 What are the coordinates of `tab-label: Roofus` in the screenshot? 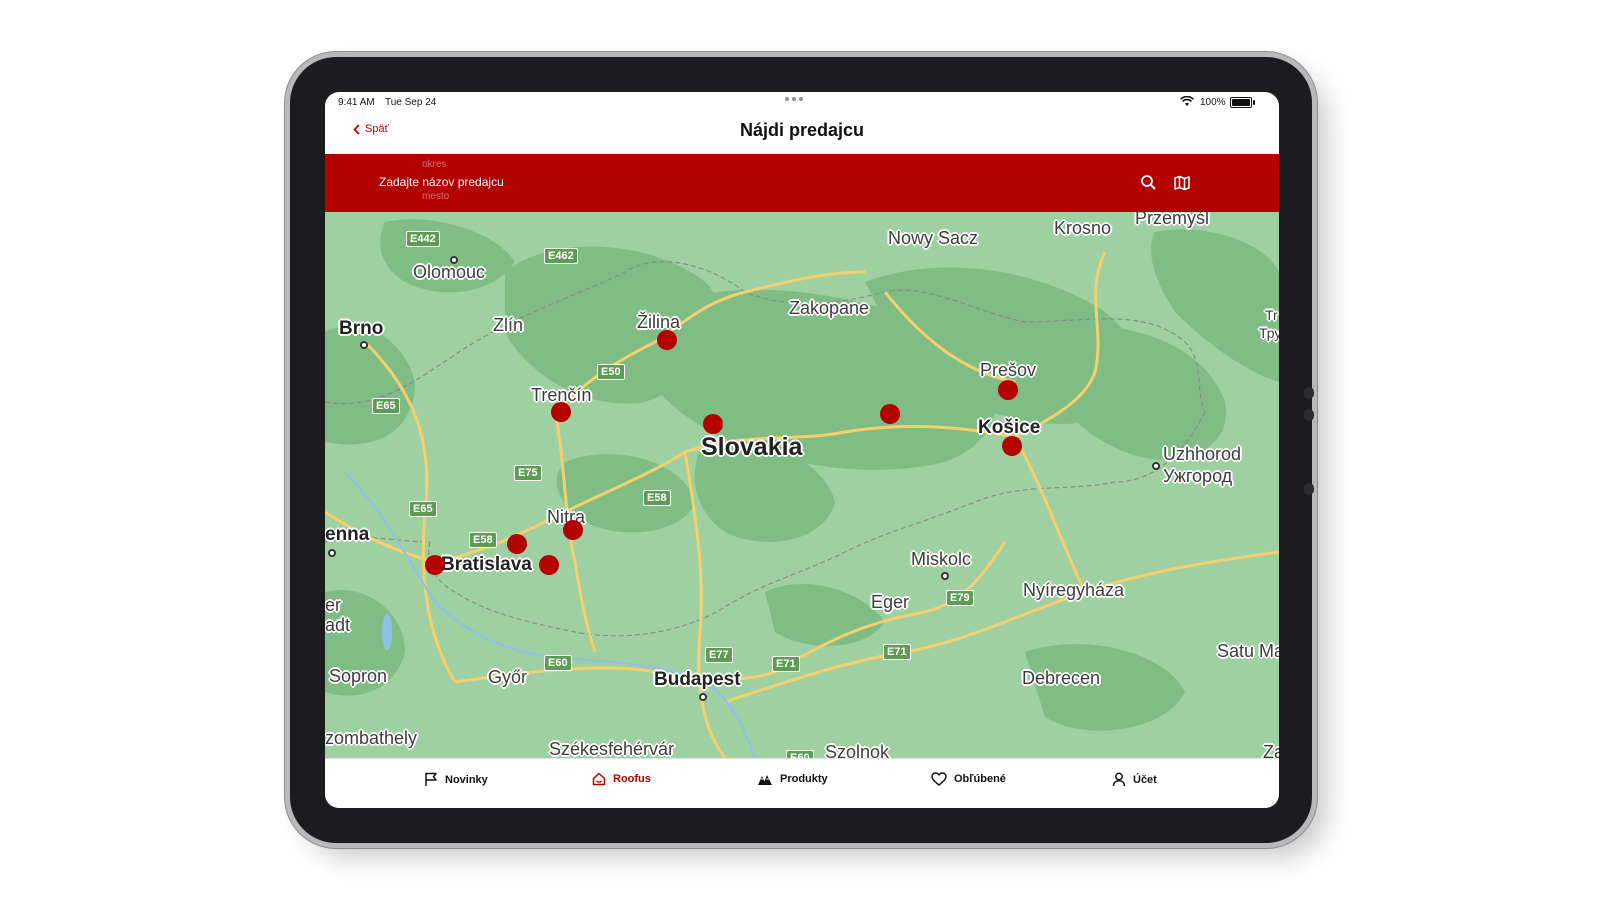 It's located at (632, 779).